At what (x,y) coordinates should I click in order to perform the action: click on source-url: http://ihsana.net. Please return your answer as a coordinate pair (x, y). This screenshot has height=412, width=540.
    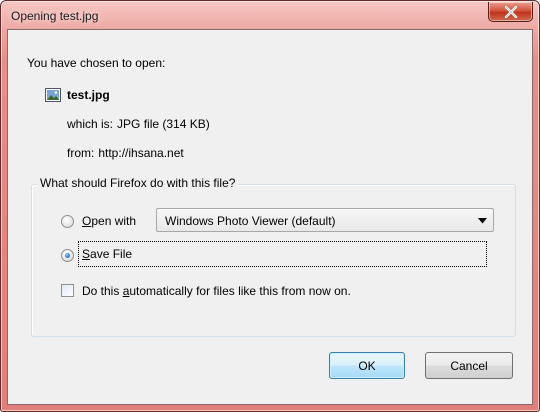
    Looking at the image, I should click on (141, 153).